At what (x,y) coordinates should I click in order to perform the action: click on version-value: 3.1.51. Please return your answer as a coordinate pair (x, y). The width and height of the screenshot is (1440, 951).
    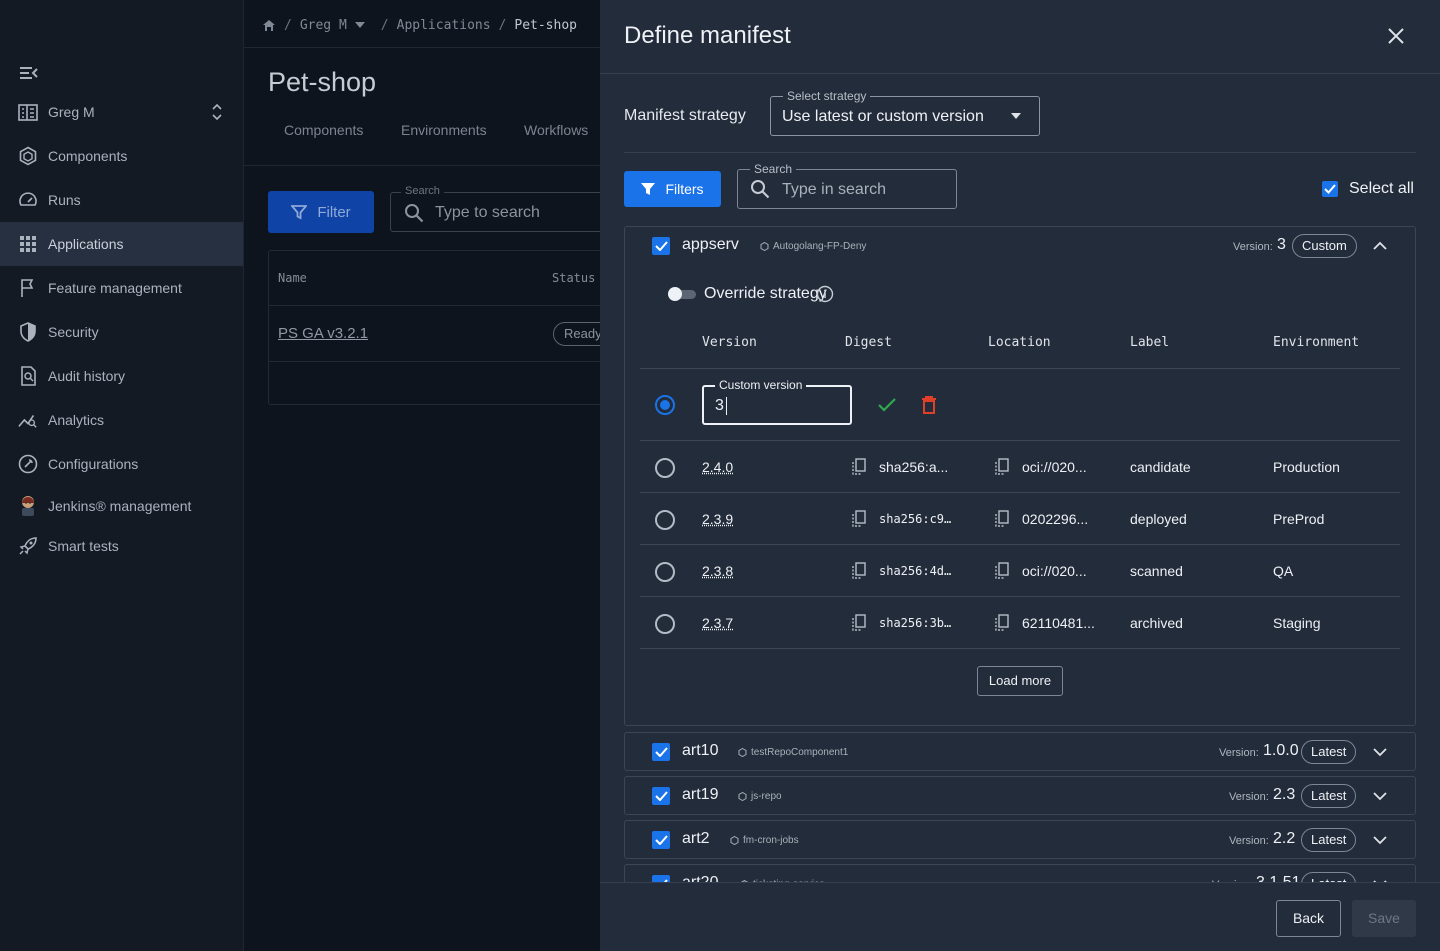
    Looking at the image, I should click on (1278, 878).